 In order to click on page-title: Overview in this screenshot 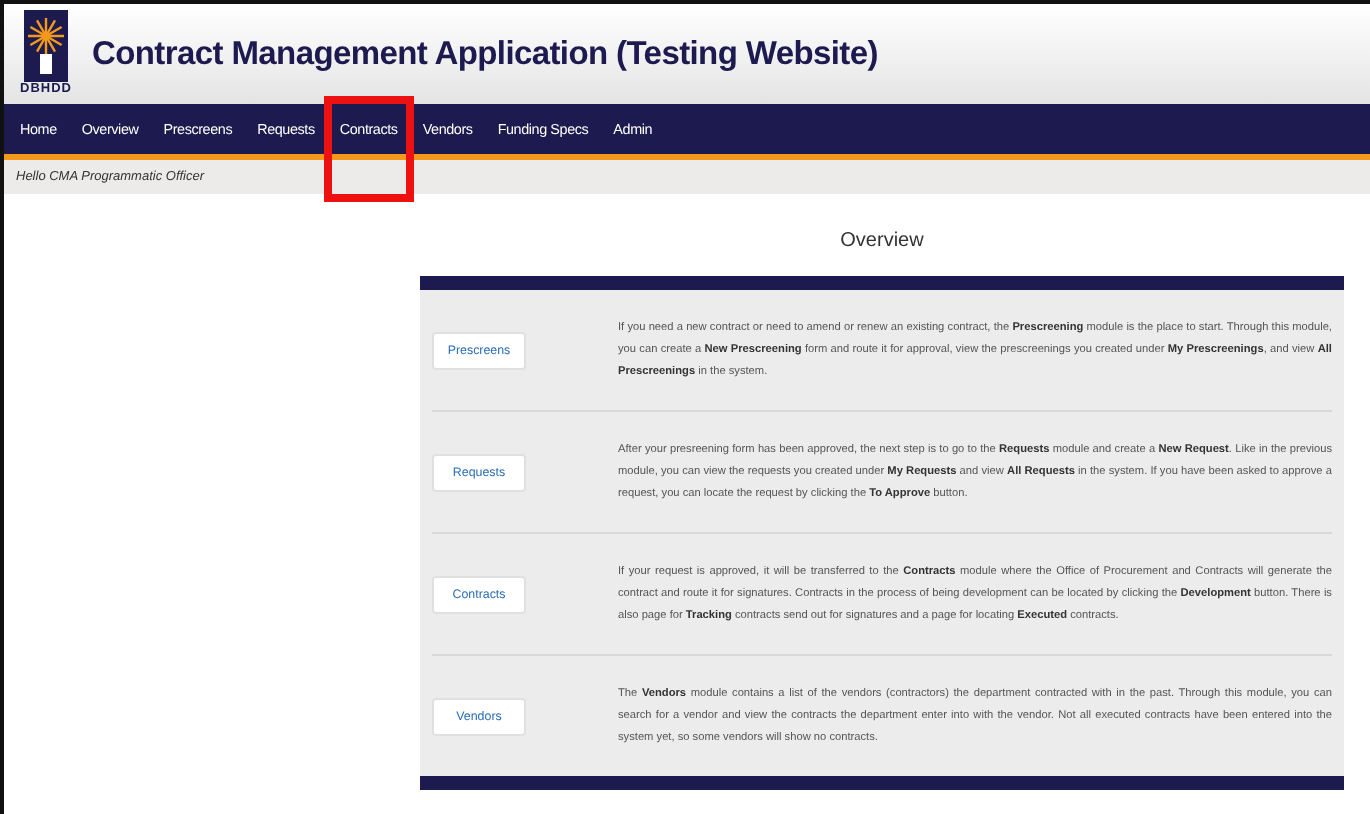, I will do `click(882, 241)`.